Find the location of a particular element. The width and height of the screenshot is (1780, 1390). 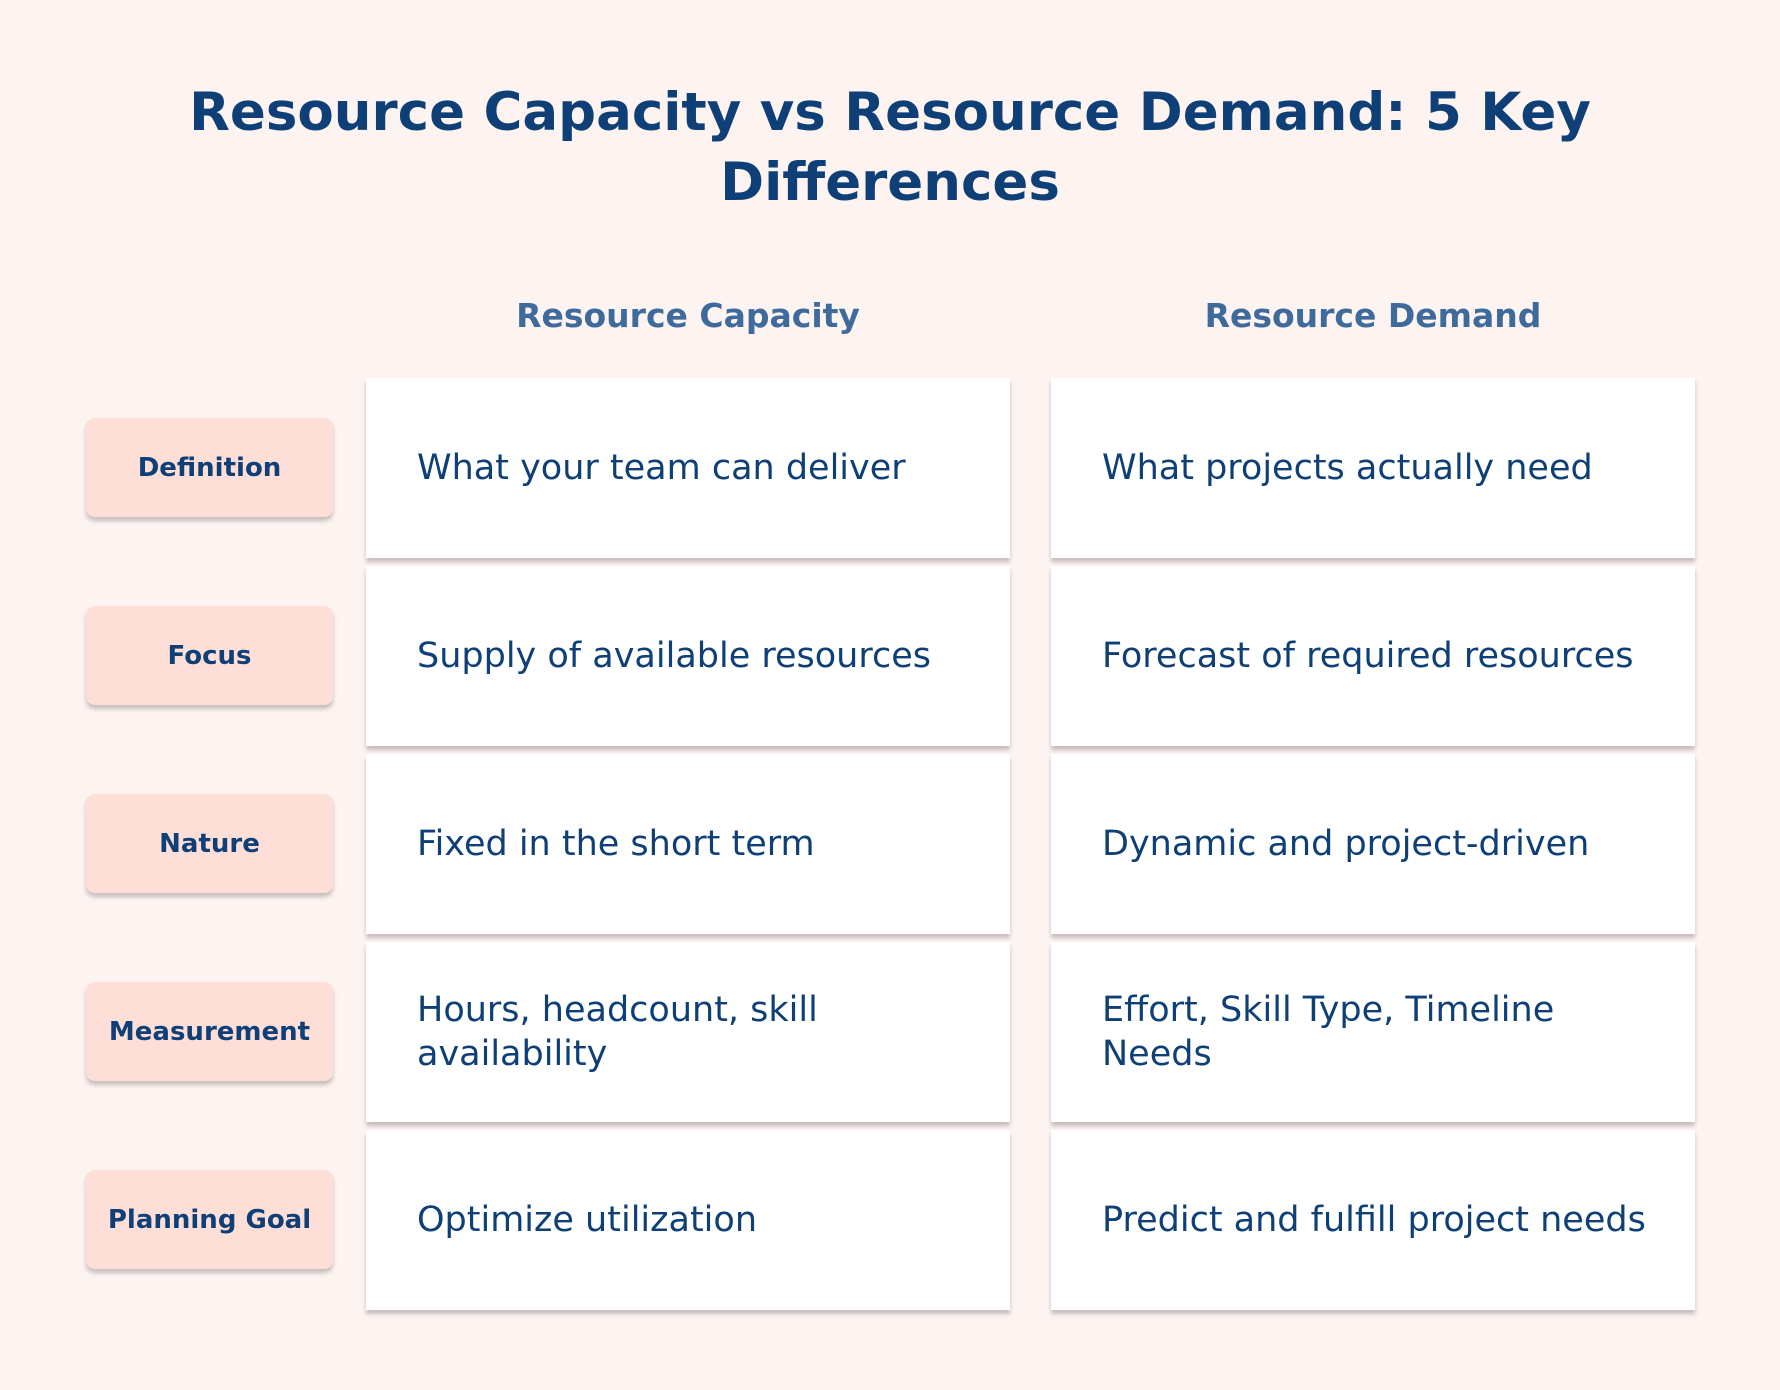

capacity-cell-measurement: Hours, headcount, skill availability is located at coordinates (688, 1032).